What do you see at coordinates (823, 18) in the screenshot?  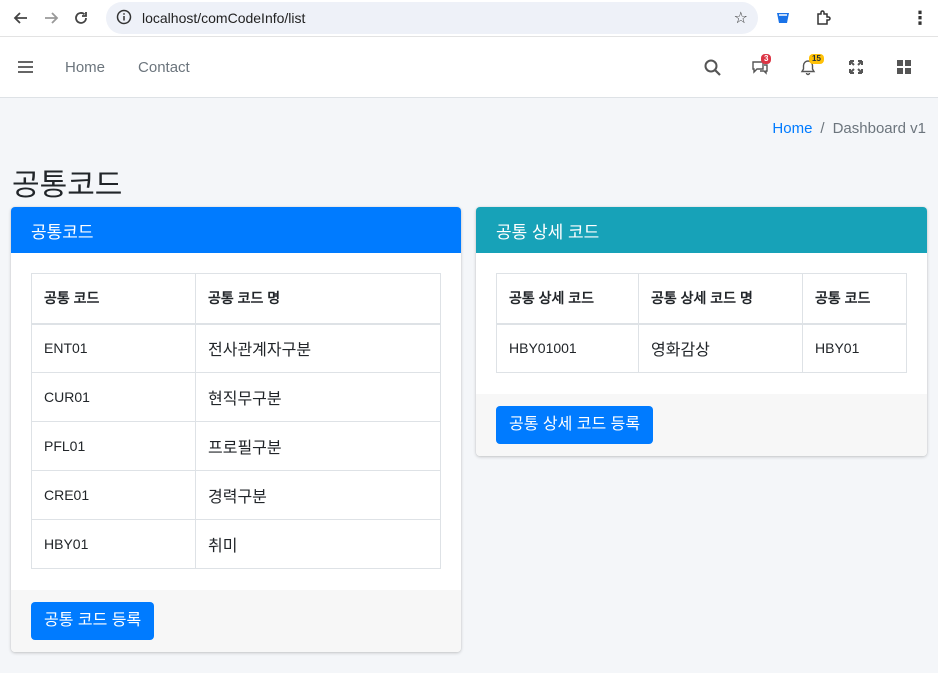 I see `extensions-puzzle-icon` at bounding box center [823, 18].